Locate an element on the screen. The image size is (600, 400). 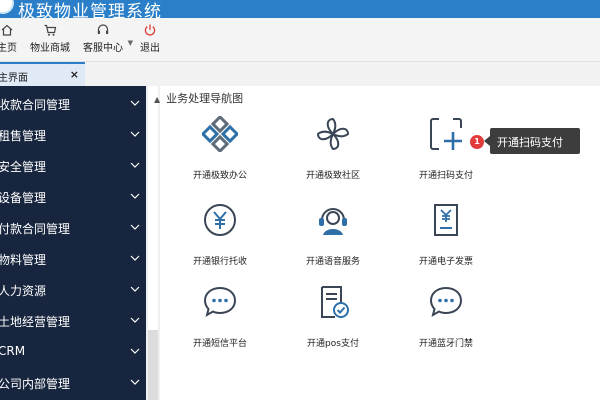
service-center-button-label: 客服中心 is located at coordinates (103, 48).